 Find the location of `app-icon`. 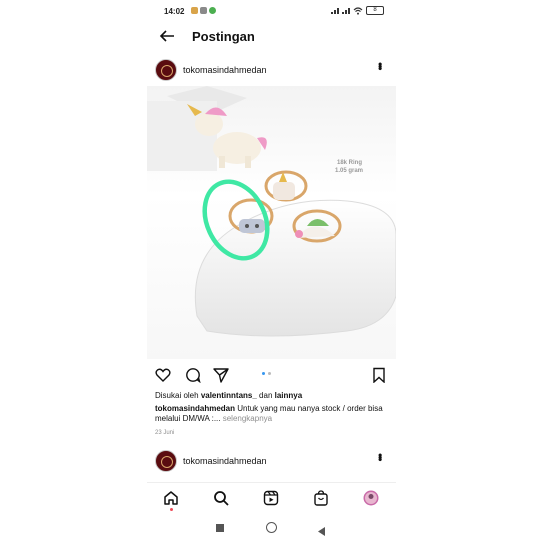

app-icon is located at coordinates (212, 10).